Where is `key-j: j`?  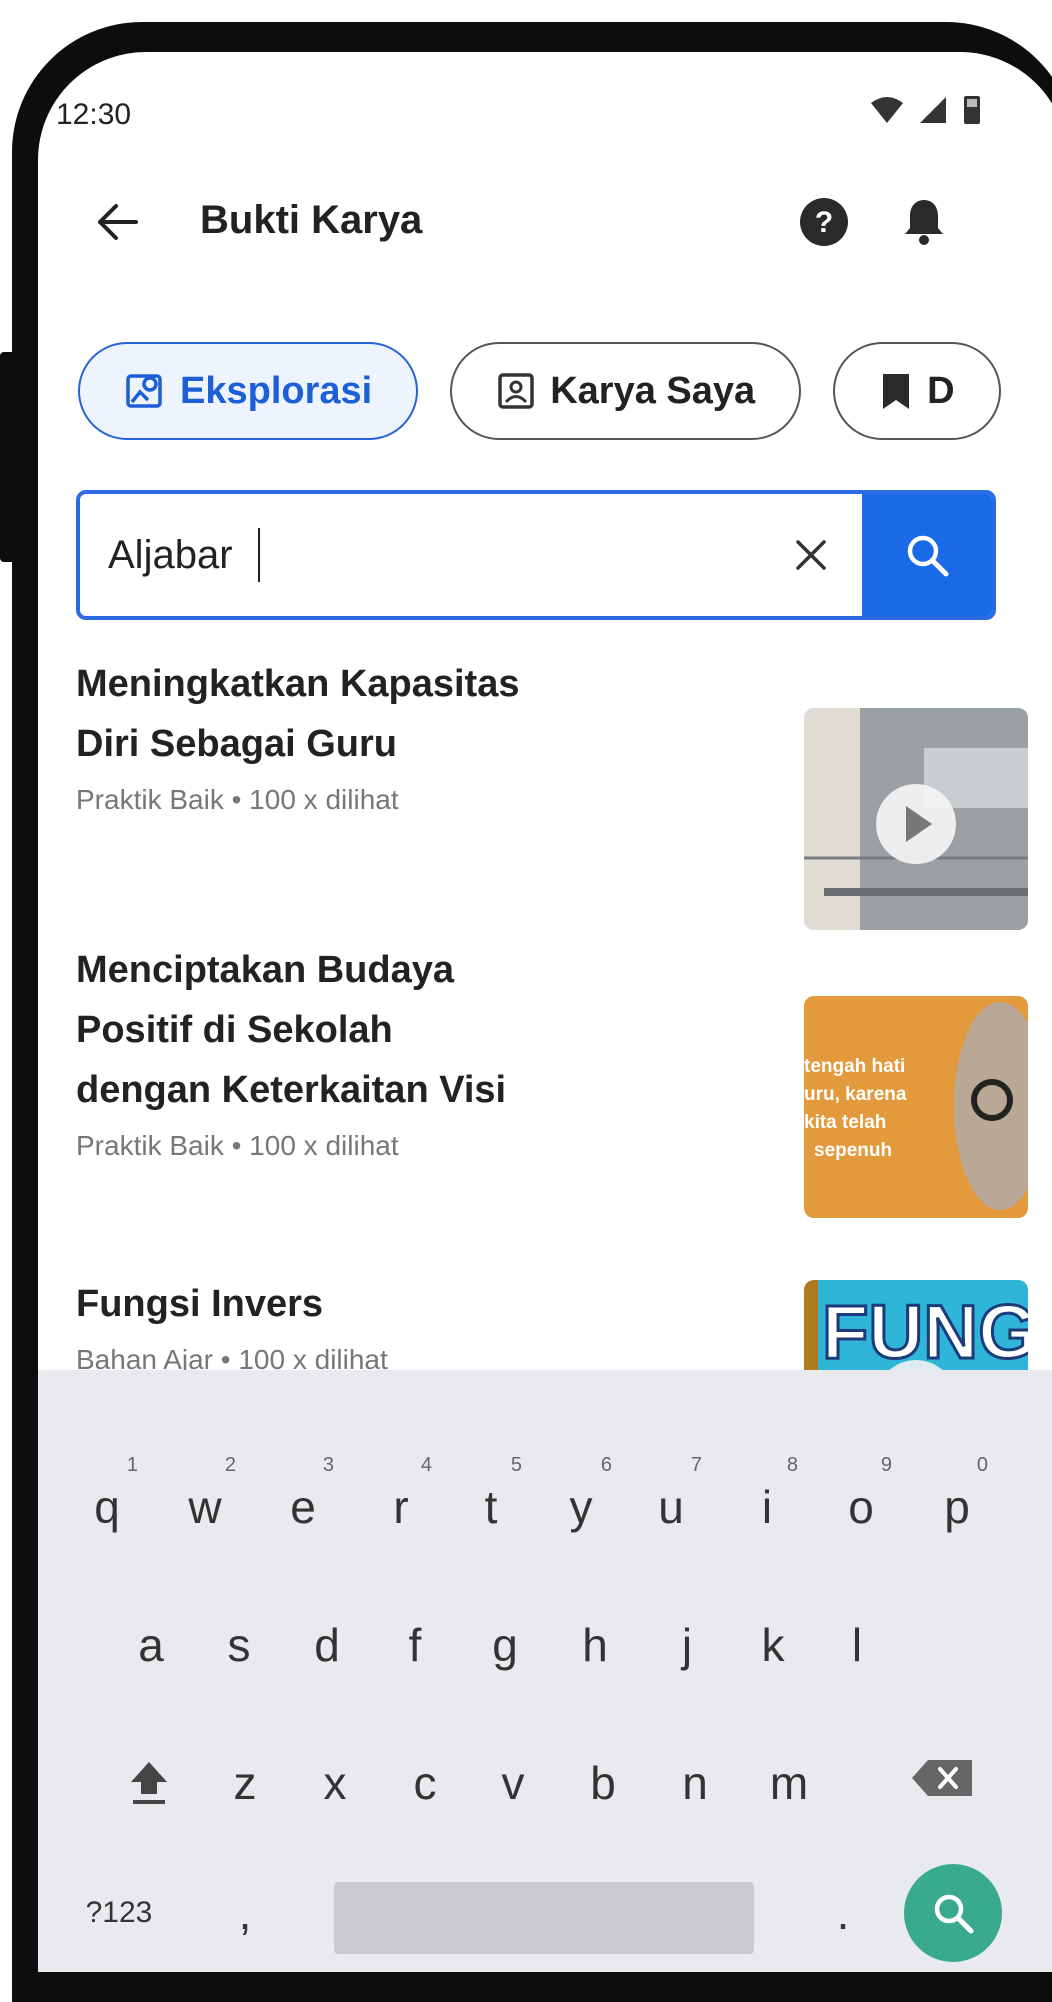 key-j: j is located at coordinates (687, 1645).